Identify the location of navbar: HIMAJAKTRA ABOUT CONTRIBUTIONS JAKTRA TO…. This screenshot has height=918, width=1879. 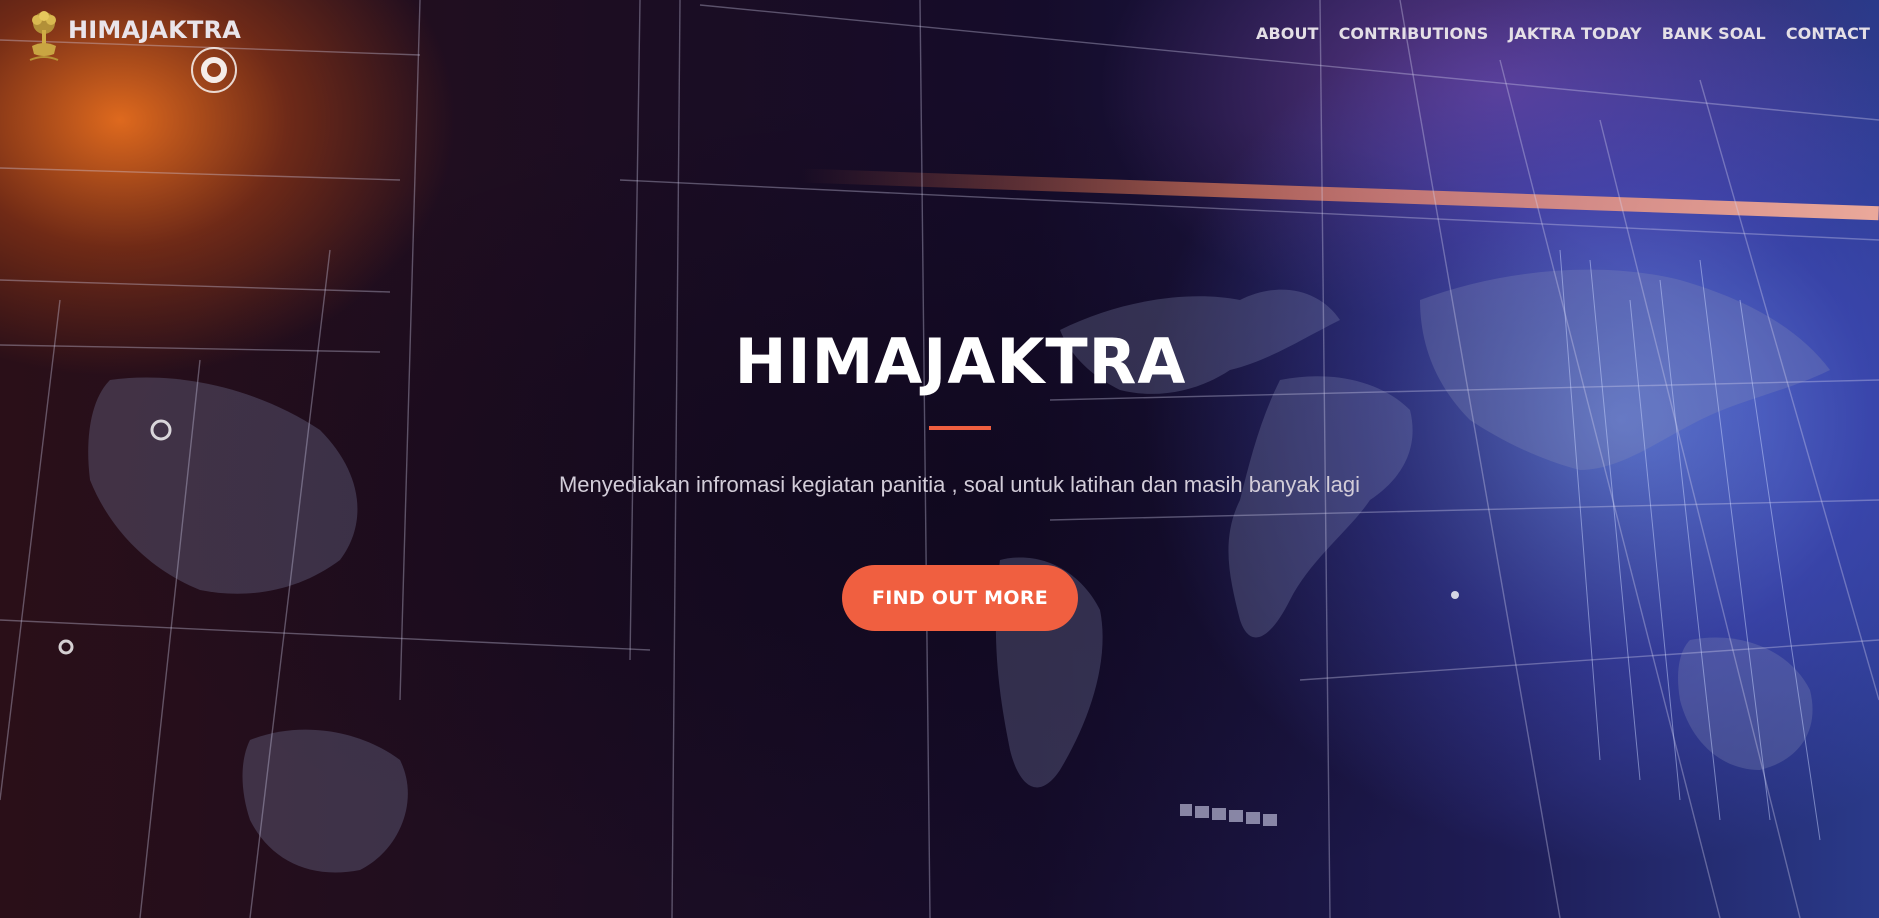
(939, 36).